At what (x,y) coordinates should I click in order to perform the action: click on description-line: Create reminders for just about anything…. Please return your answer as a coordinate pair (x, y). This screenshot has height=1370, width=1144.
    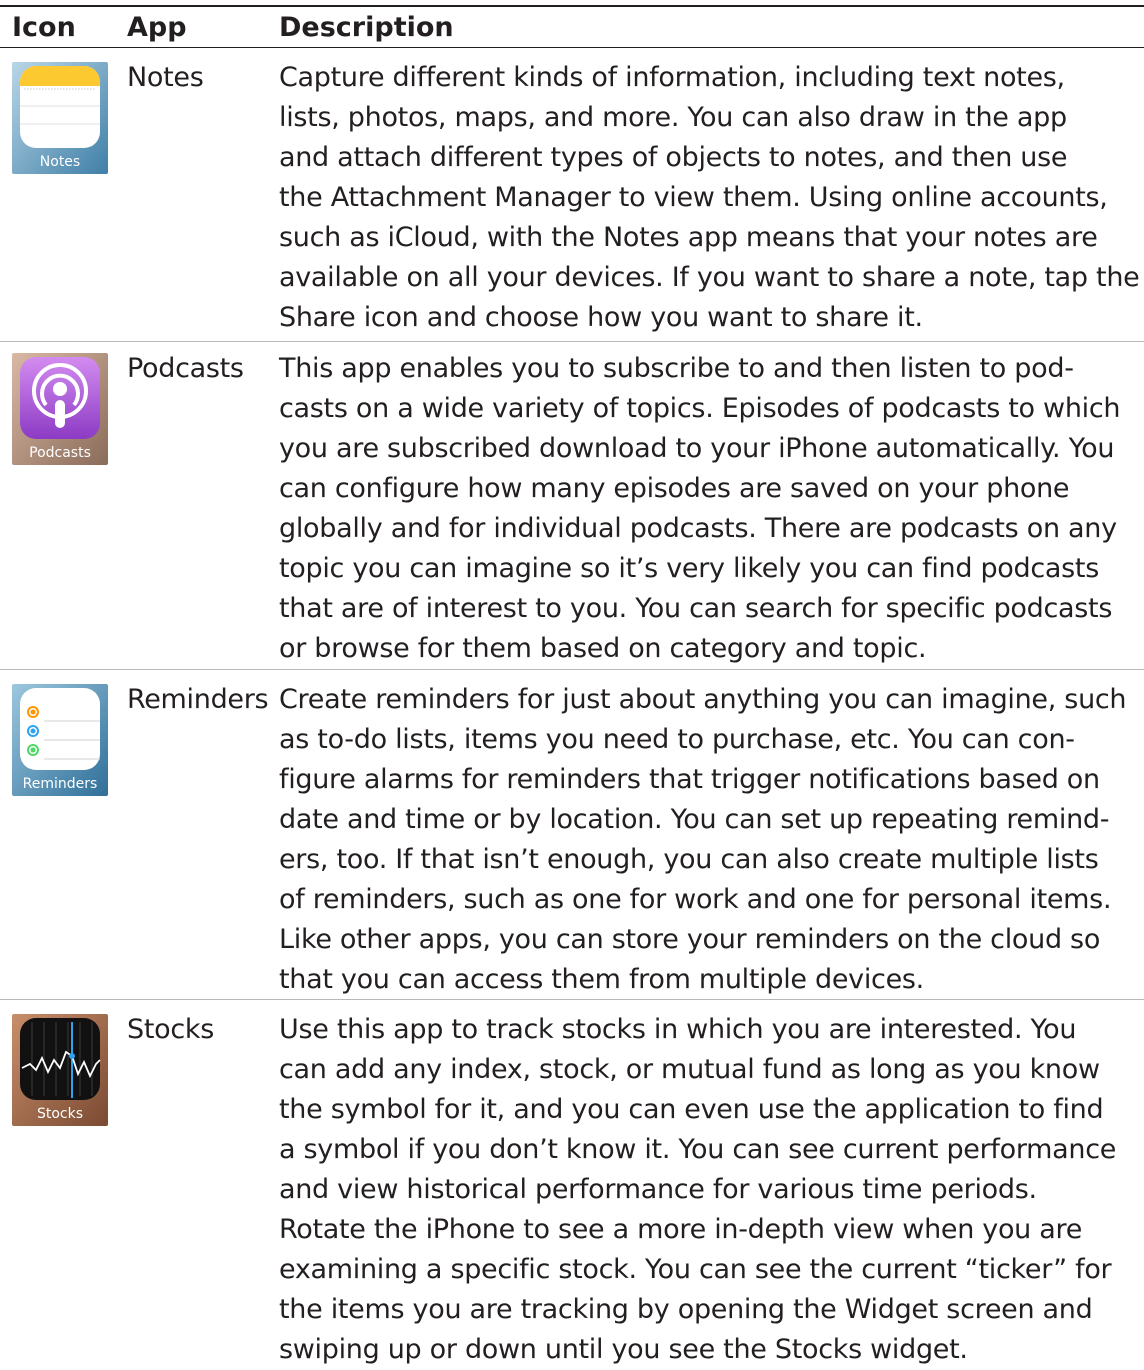
    Looking at the image, I should click on (703, 699).